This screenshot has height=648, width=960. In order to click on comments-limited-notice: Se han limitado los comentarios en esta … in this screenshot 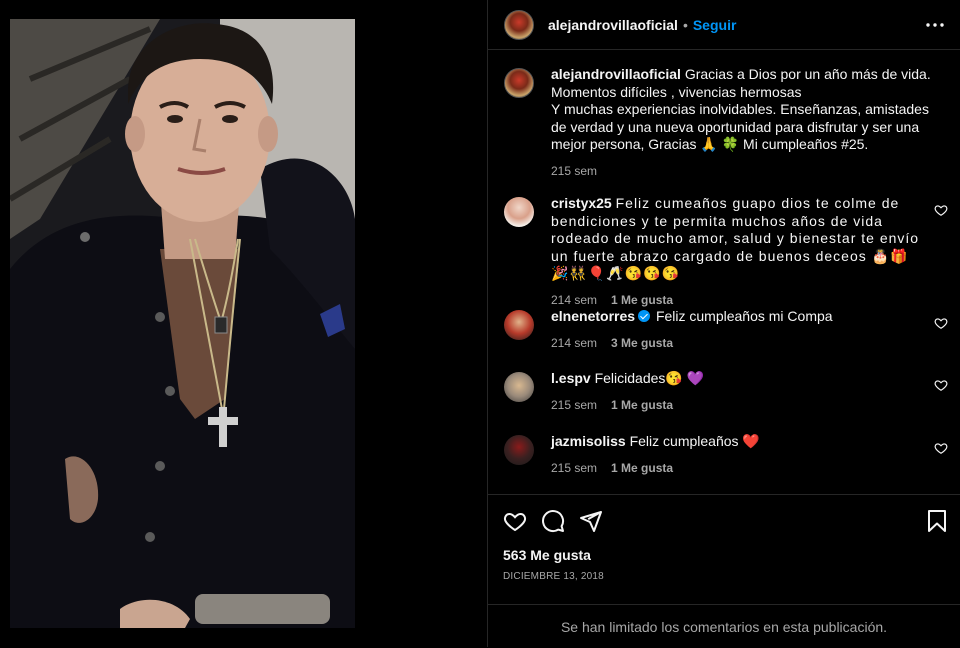, I will do `click(724, 626)`.